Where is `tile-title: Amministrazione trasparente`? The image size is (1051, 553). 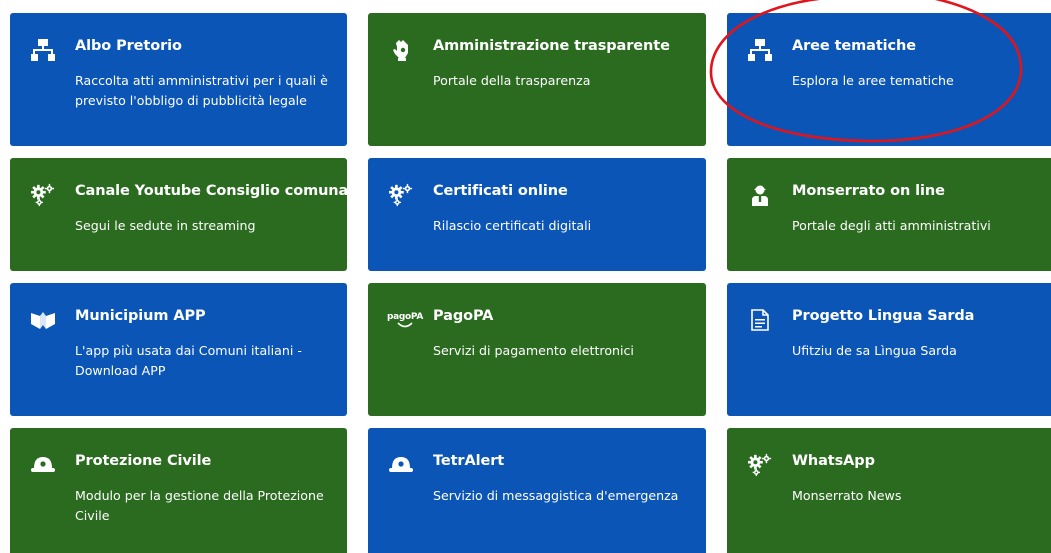
tile-title: Amministrazione trasparente is located at coordinates (551, 46).